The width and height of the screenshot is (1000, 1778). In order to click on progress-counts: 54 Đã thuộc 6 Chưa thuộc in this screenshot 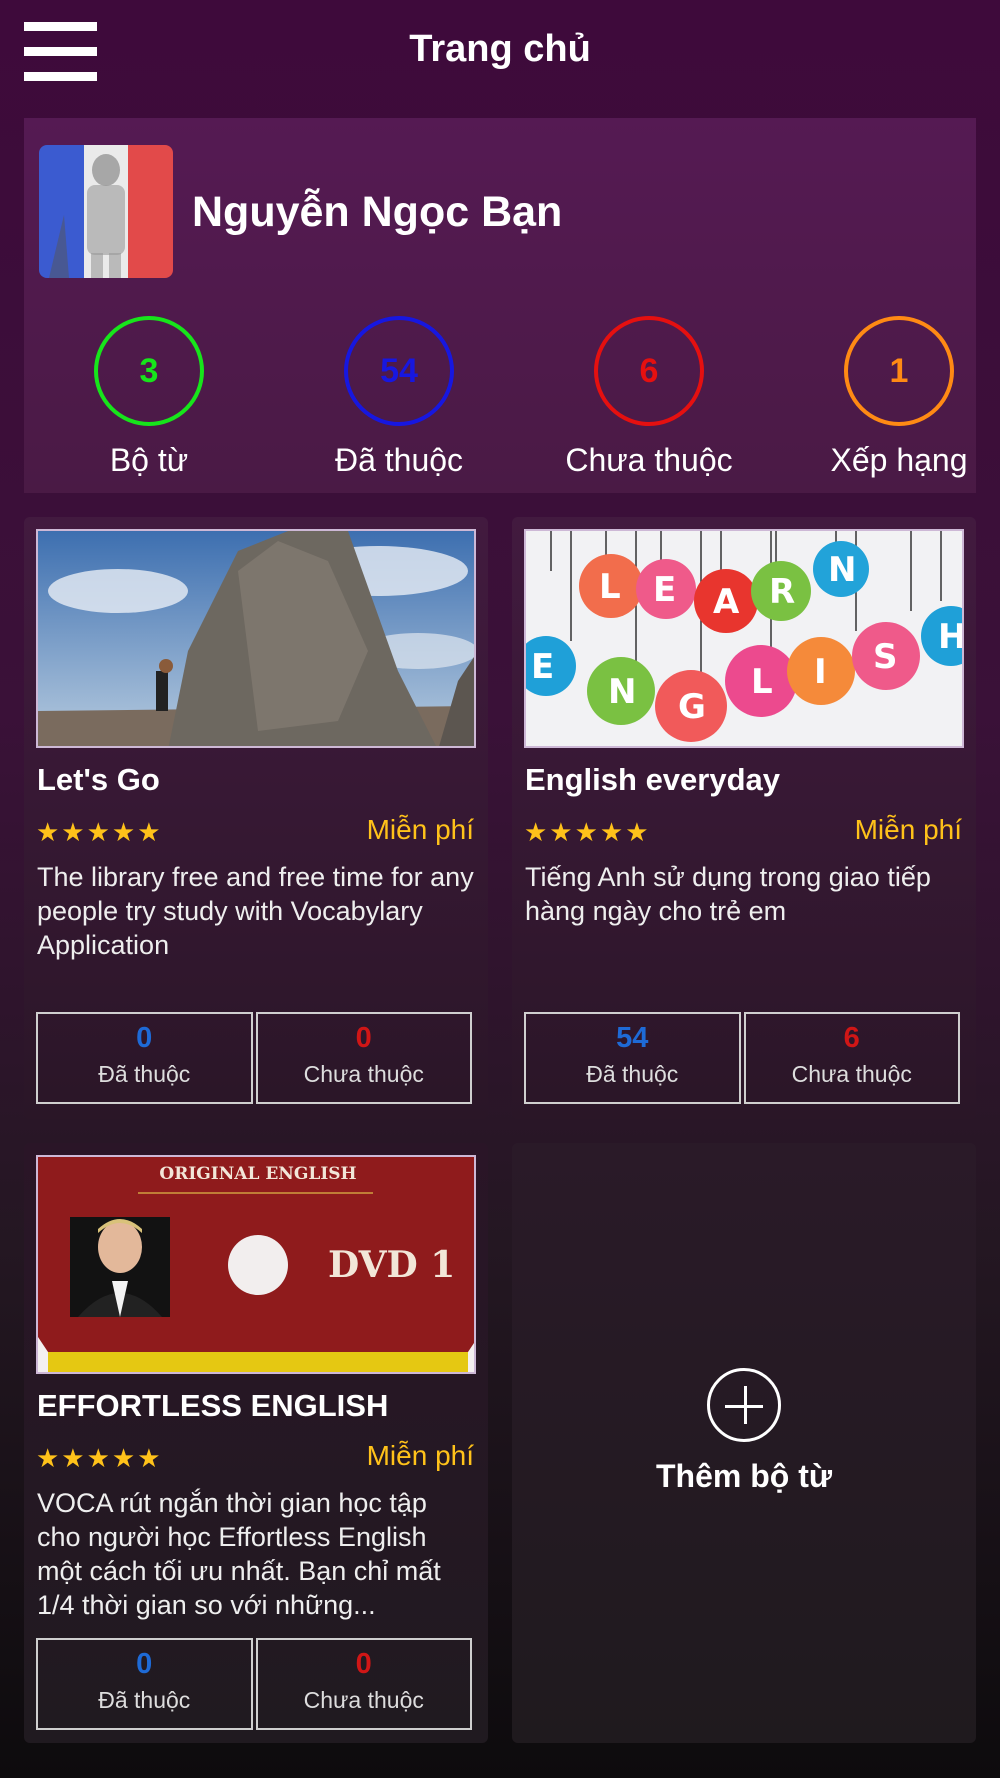, I will do `click(742, 1058)`.